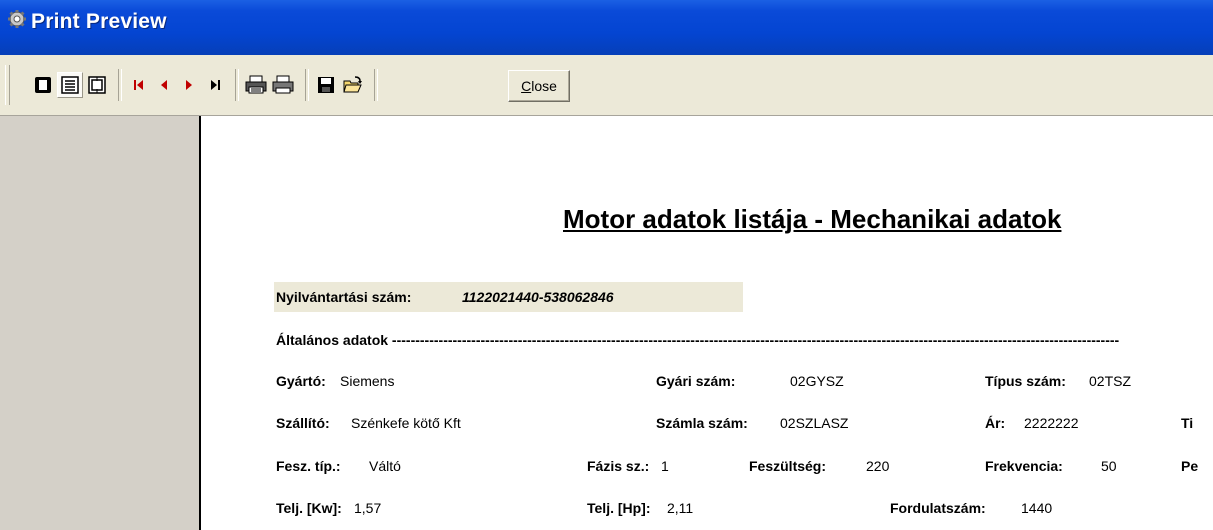  Describe the element at coordinates (814, 423) in the screenshot. I see `szamla-szam-value: 02SZLASZ` at that location.